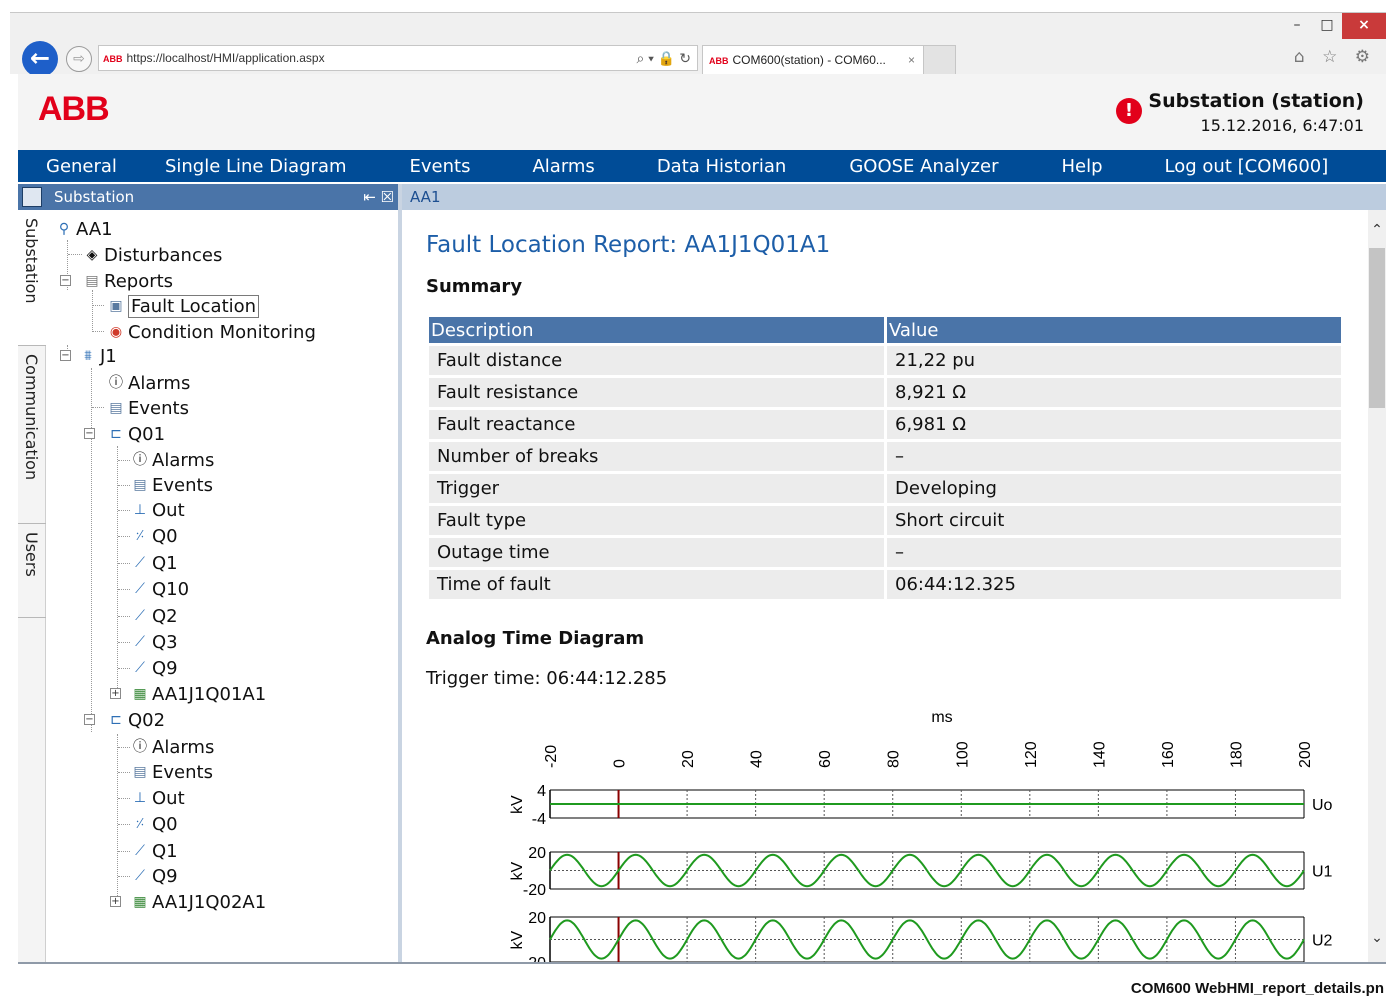 This screenshot has width=1386, height=998. I want to click on row-description: Trigger, so click(656, 488).